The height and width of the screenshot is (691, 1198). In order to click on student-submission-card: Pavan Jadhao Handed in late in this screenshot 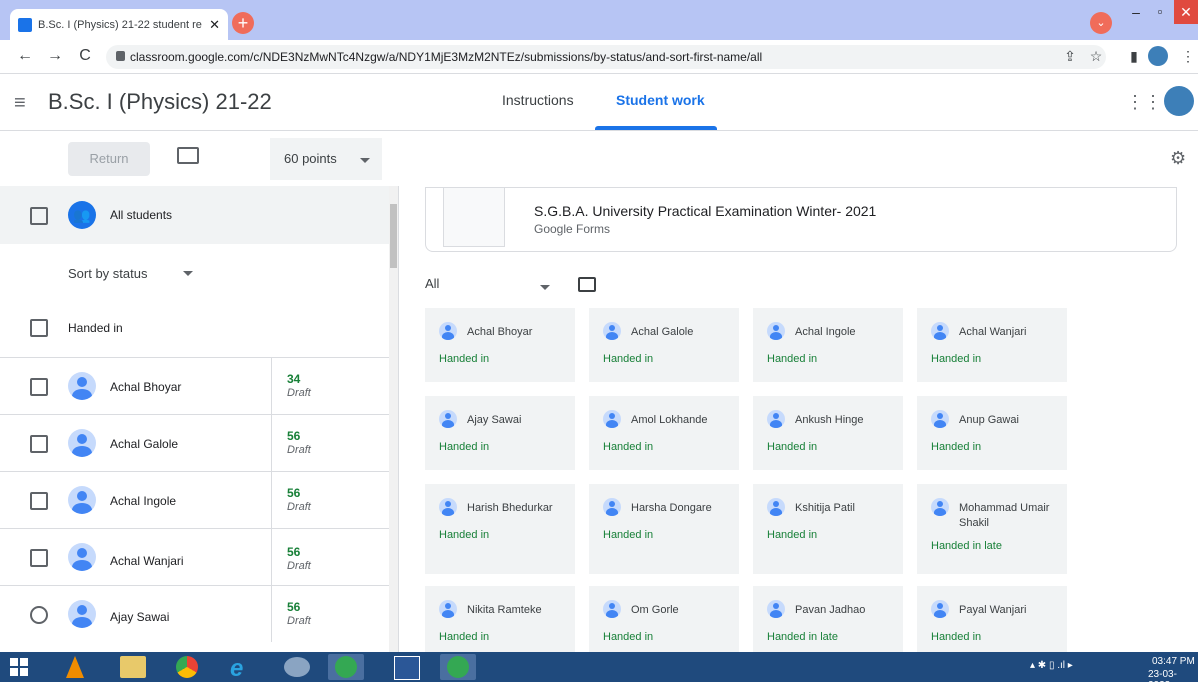, I will do `click(828, 619)`.